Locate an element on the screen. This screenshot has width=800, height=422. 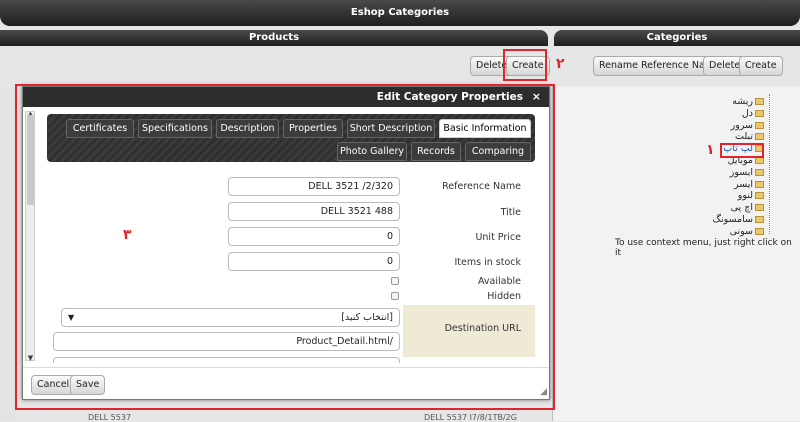
scroll-down-icon: ▼ is located at coordinates (30, 358).